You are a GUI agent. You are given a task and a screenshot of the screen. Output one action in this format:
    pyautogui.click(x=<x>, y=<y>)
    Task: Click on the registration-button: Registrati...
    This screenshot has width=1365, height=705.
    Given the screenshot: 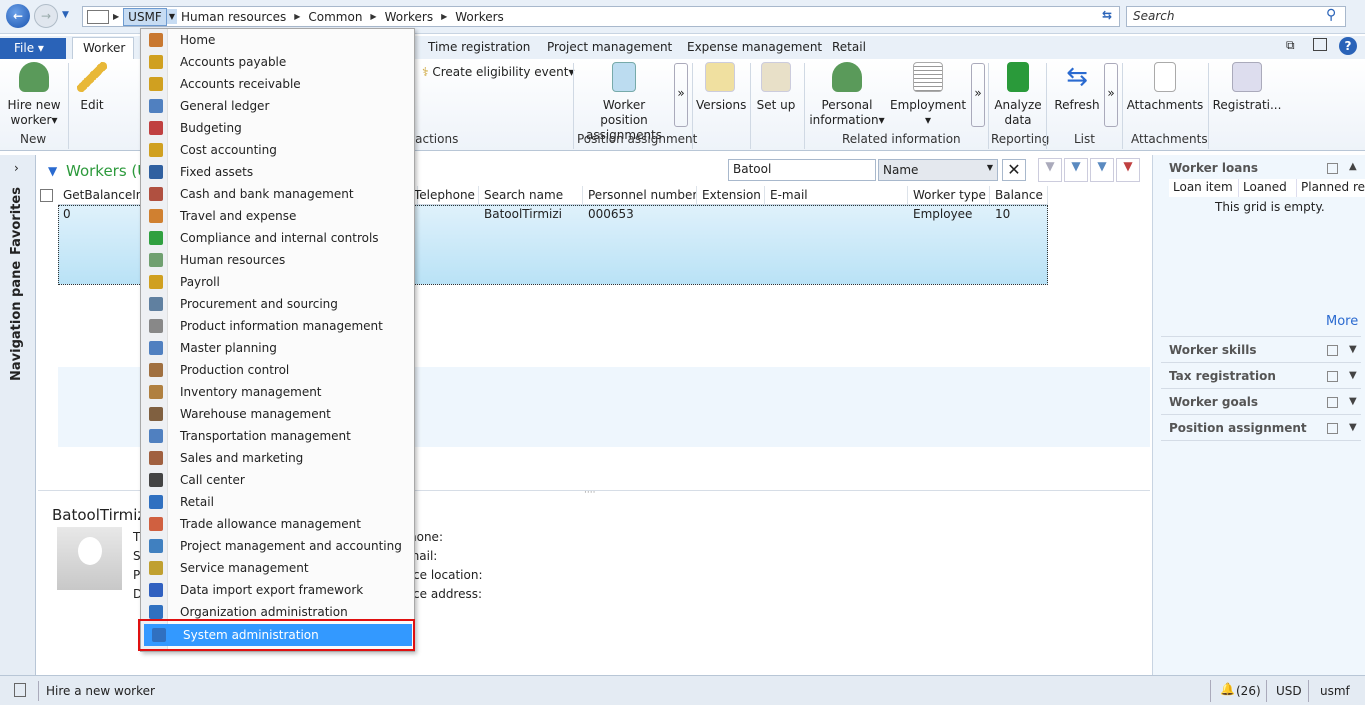 What is the action you would take?
    pyautogui.click(x=1247, y=86)
    